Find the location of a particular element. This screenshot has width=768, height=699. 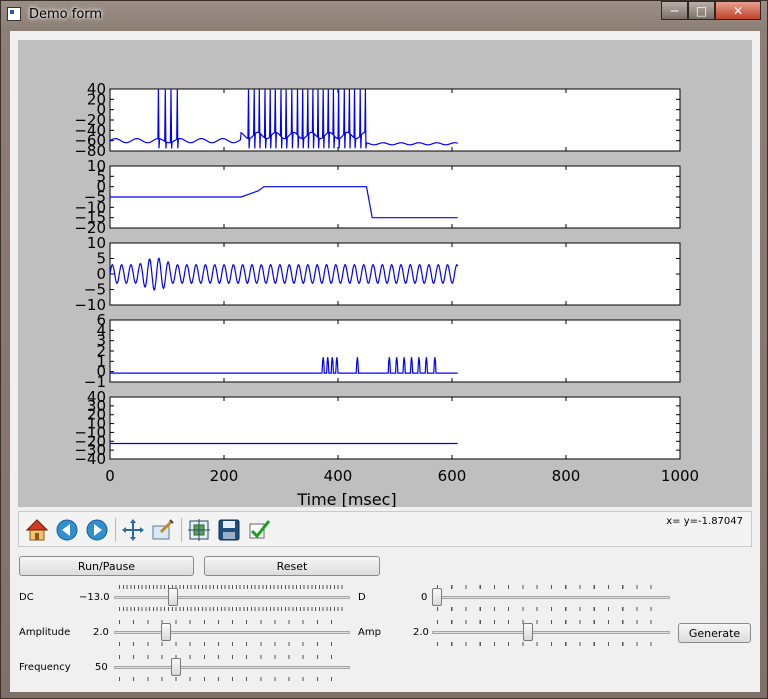

amp-slider is located at coordinates (551, 633).